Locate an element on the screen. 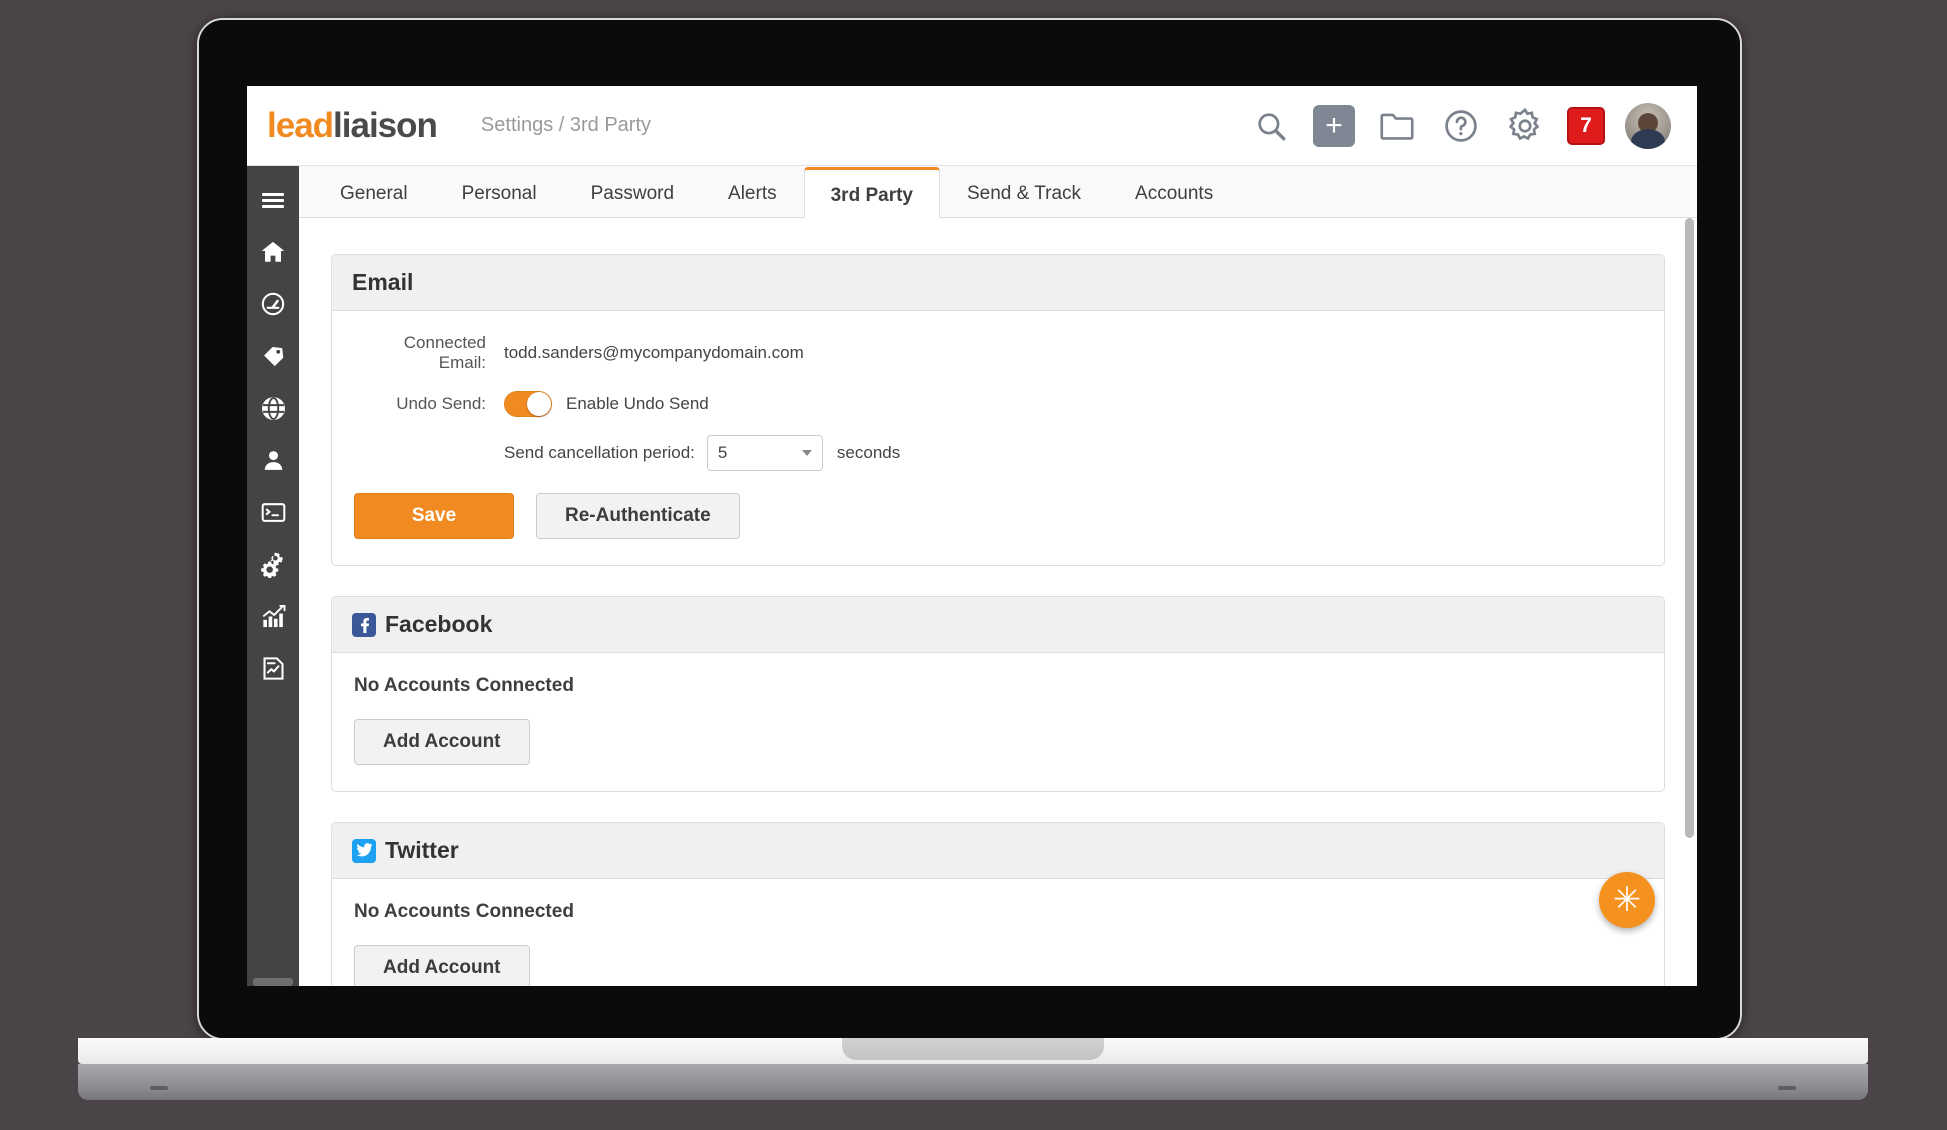 The width and height of the screenshot is (1947, 1130). facebook-panel-header: Facebook is located at coordinates (998, 625).